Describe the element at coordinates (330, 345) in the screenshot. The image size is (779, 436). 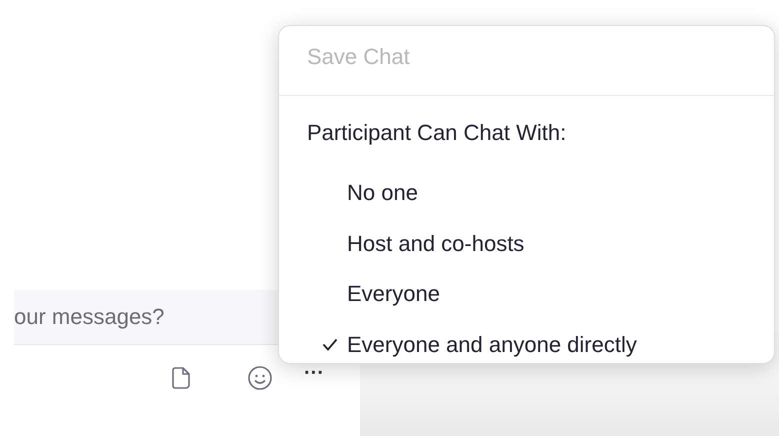
I see `checkmark-icon` at that location.